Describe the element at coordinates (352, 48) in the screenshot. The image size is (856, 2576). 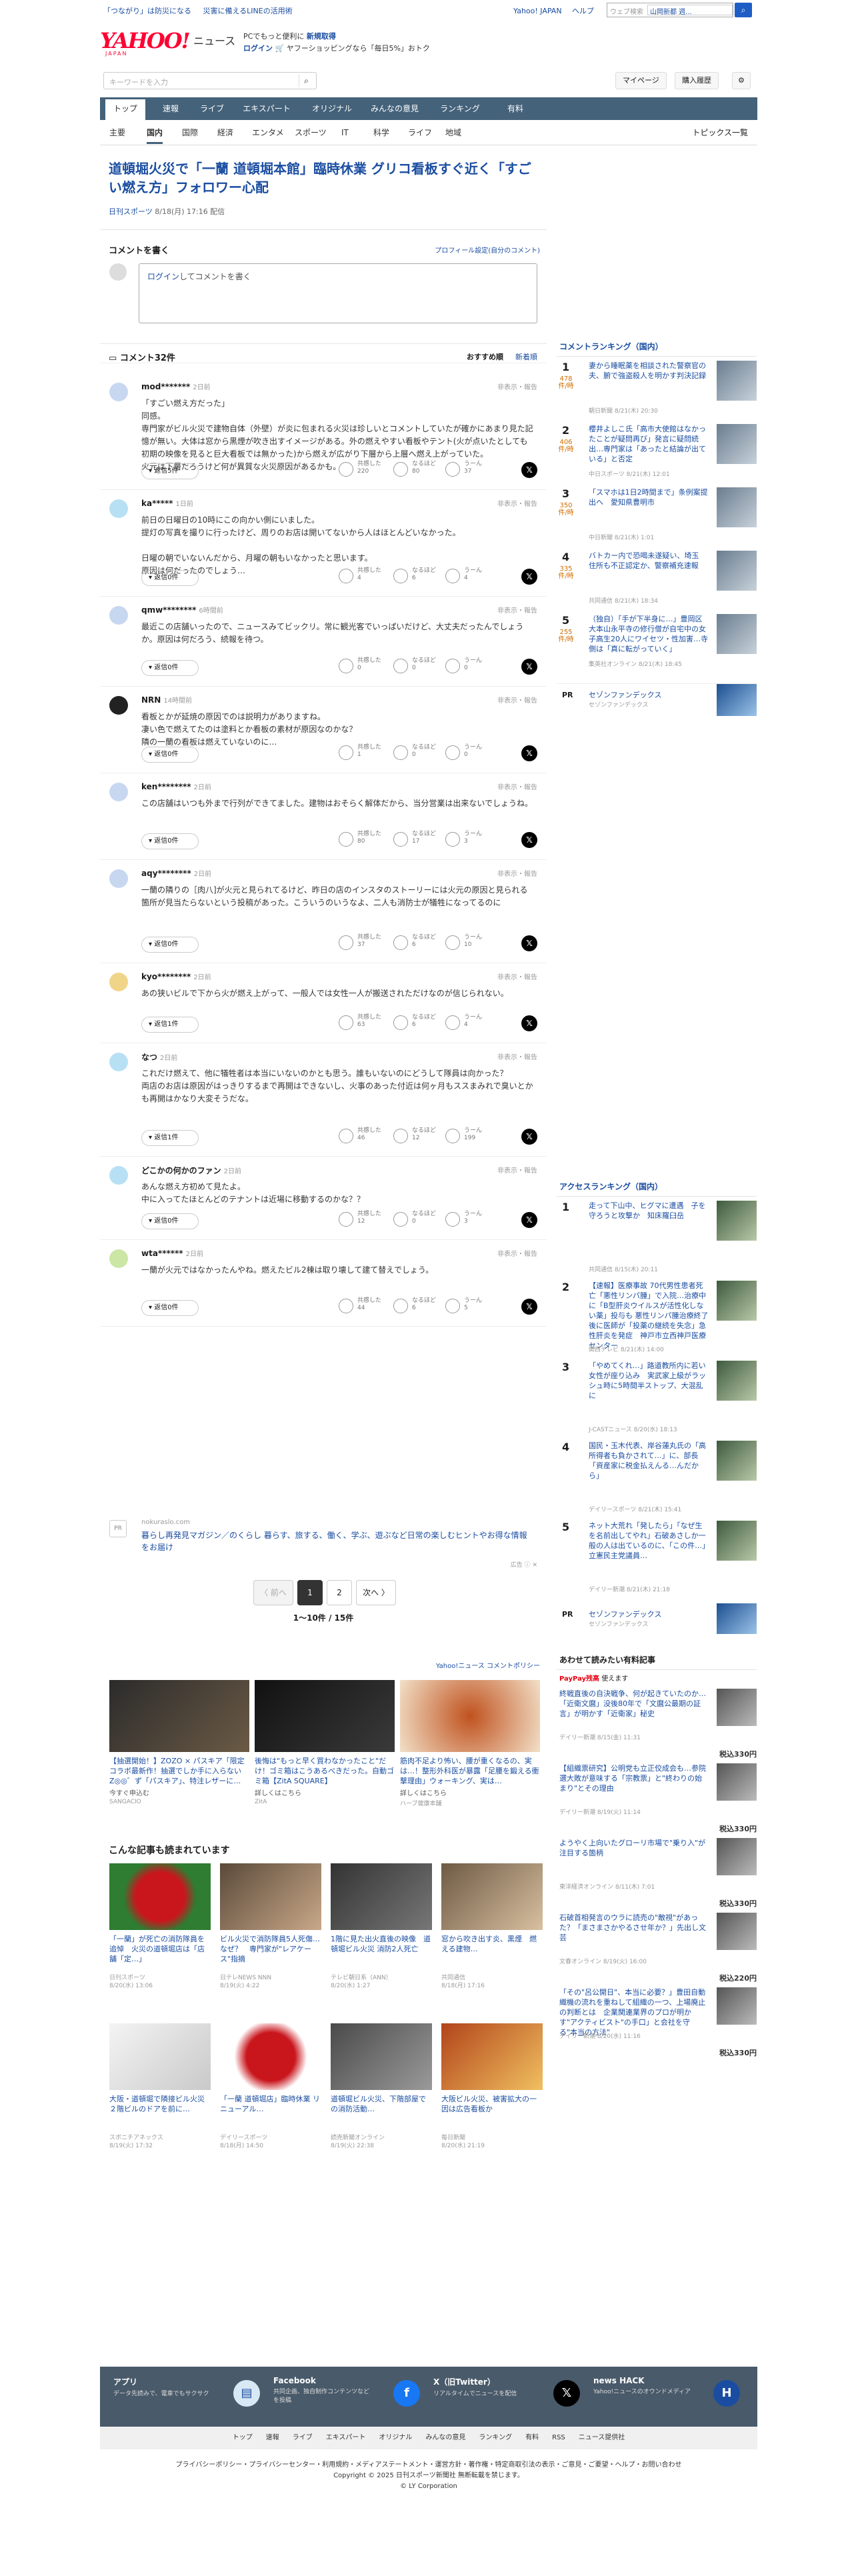
I see `shopping-promo: 🛒 ヤフーショッピングなら「毎日5%」おトク` at that location.